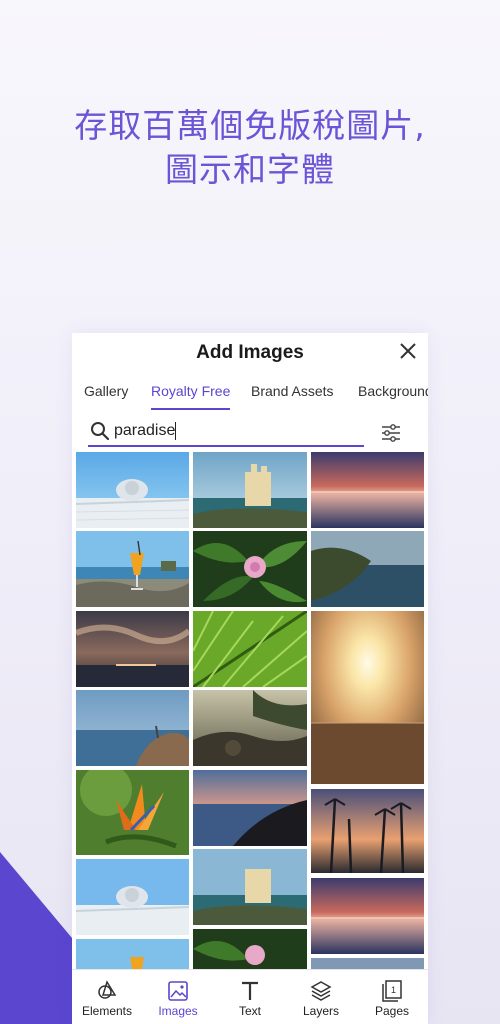 This screenshot has width=500, height=1024. I want to click on image-tile-pool, so click(132, 490).